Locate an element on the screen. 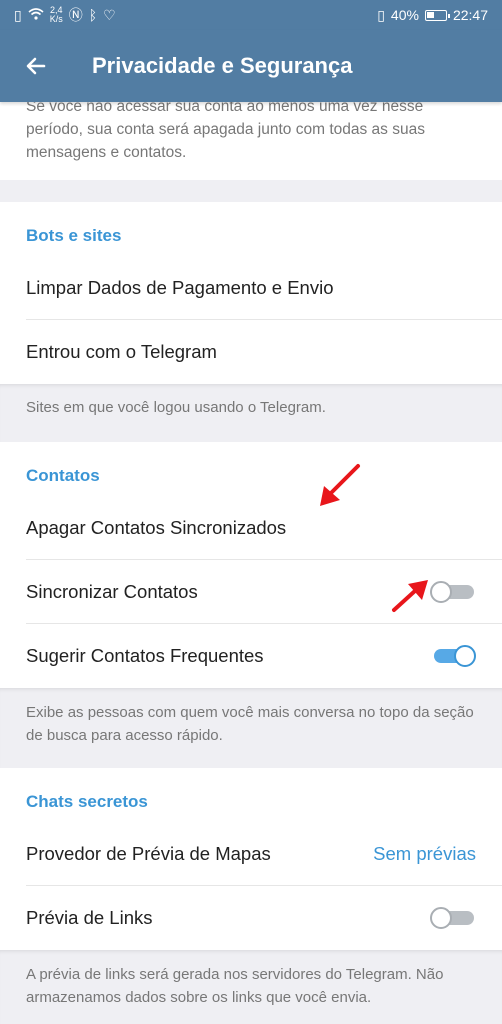 The image size is (502, 1024). vibrate-icon: ▯ is located at coordinates (381, 14).